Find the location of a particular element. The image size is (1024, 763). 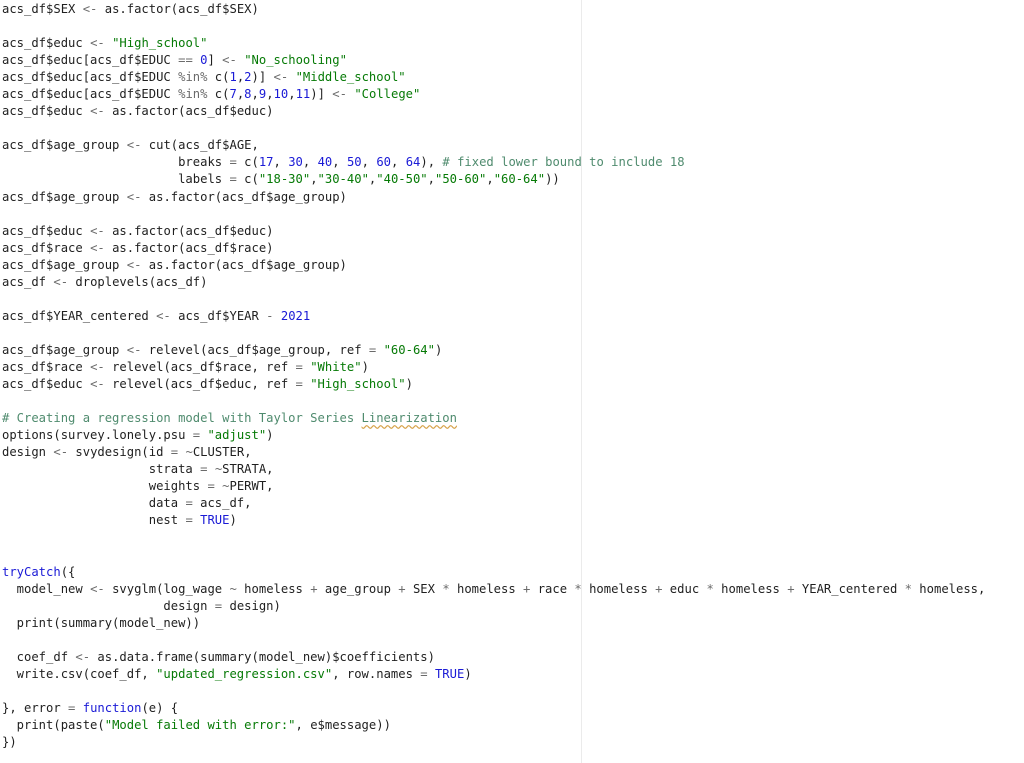

code-line: acs_df$age_group <- cut(acs_df$AGE, is located at coordinates (493, 145).